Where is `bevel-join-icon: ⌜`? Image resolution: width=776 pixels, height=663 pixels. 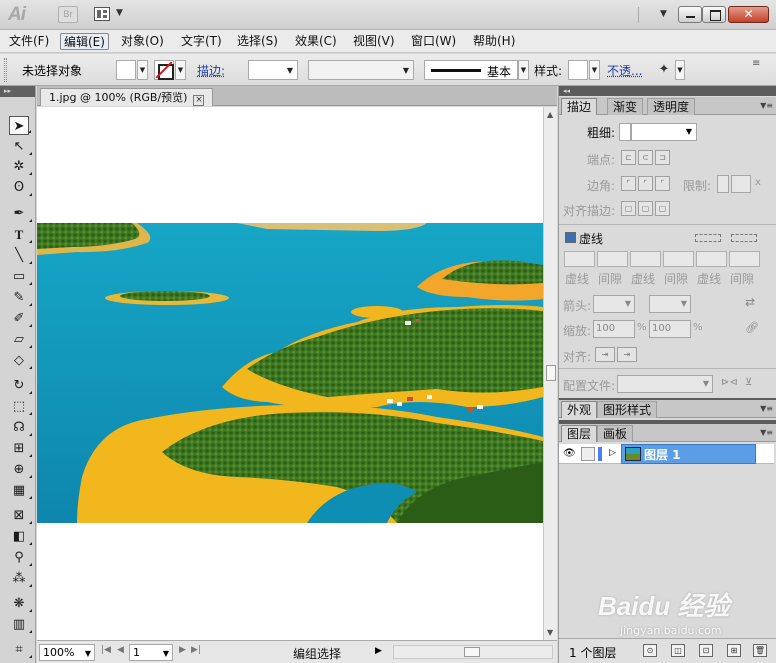 bevel-join-icon: ⌜ is located at coordinates (662, 183).